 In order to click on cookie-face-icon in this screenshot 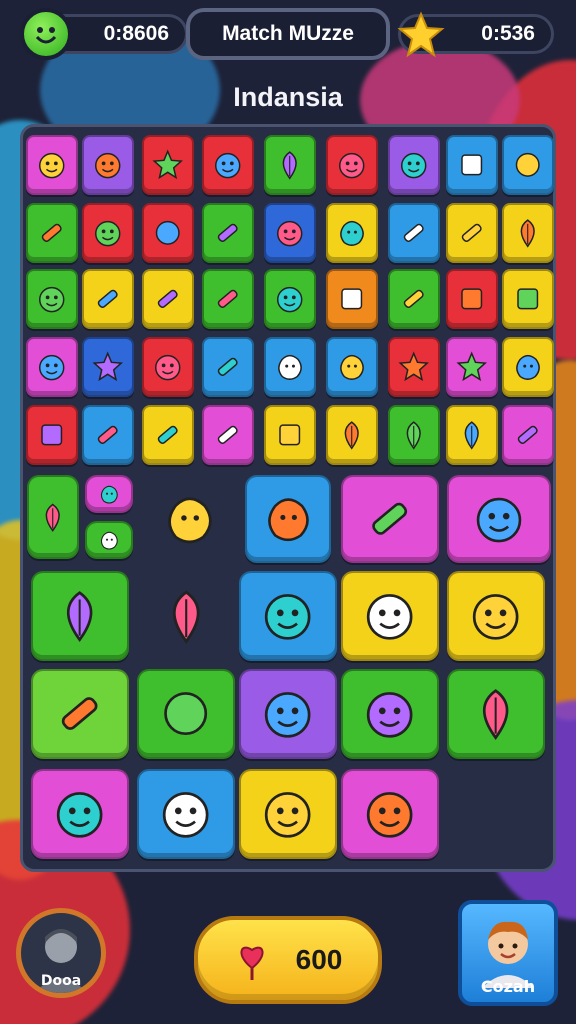, I will do `click(288, 616)`.